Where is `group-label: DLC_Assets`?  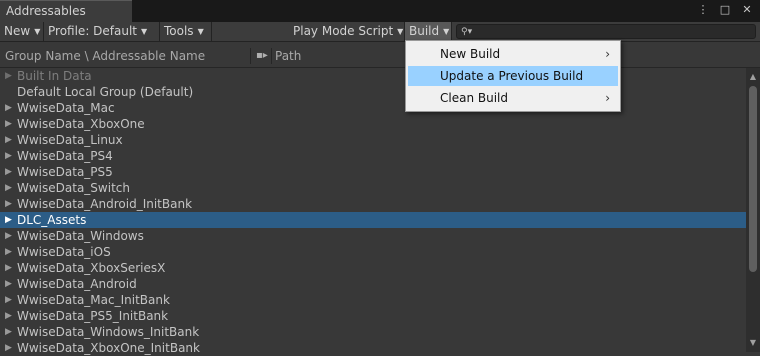
group-label: DLC_Assets is located at coordinates (52, 220).